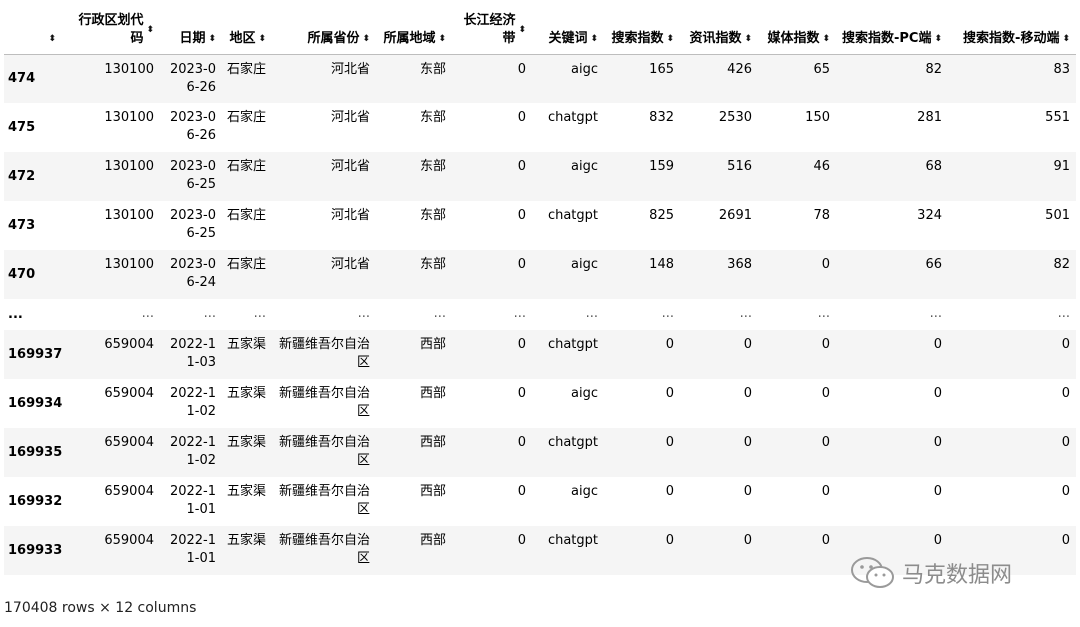  What do you see at coordinates (1057, 215) in the screenshot?
I see `table-cell: 501` at bounding box center [1057, 215].